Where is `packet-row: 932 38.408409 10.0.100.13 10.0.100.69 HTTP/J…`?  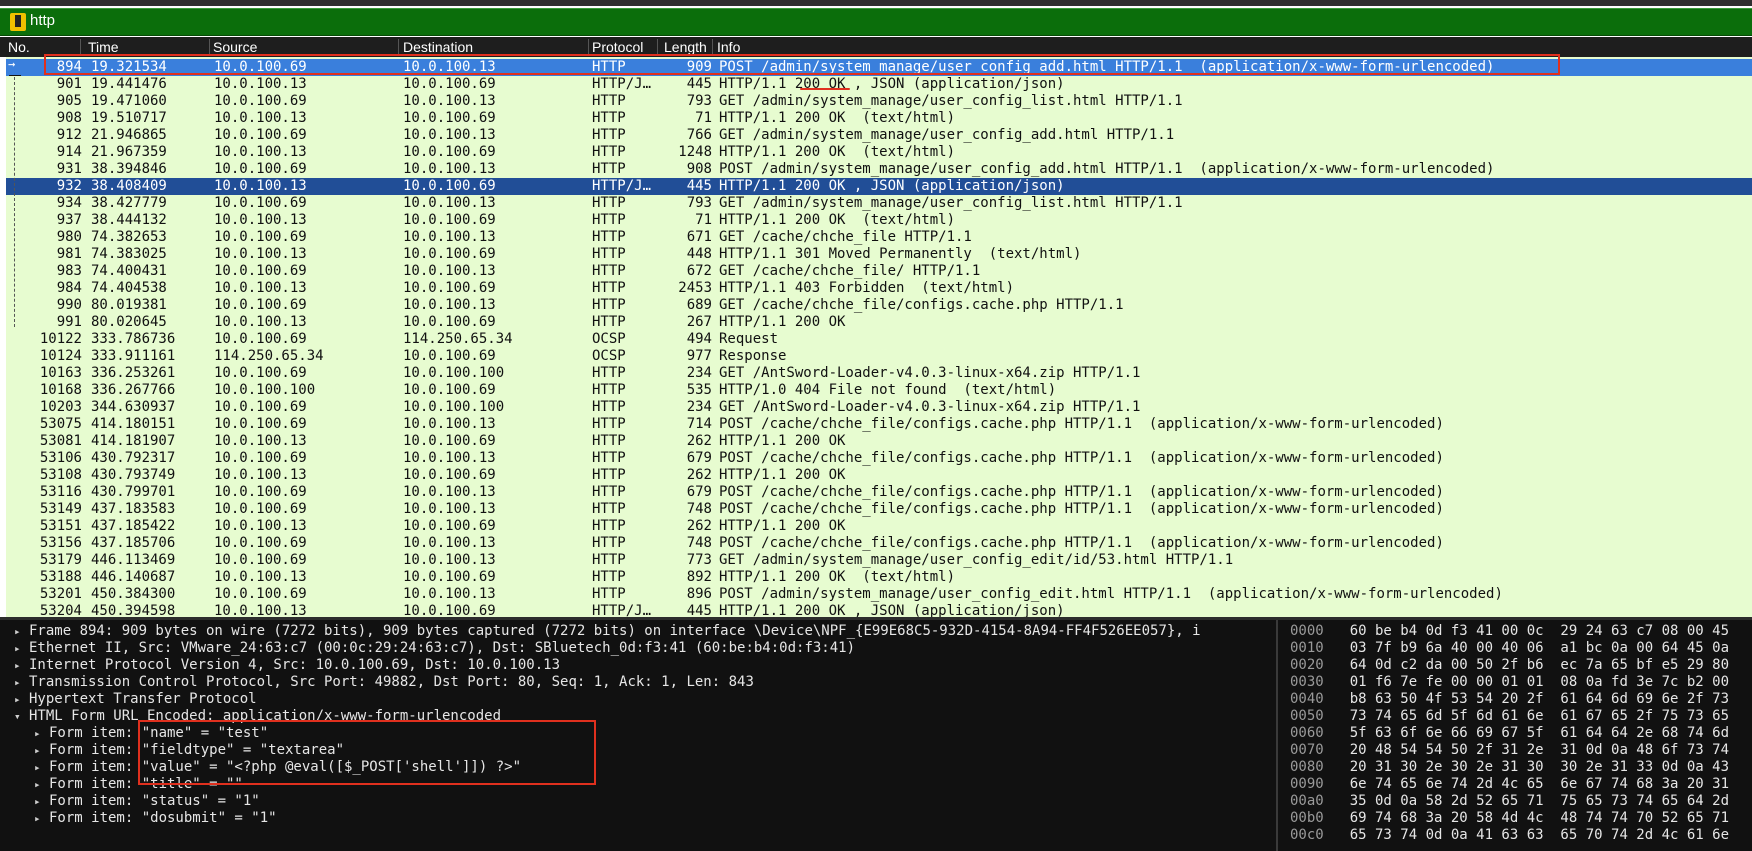
packet-row: 932 38.408409 10.0.100.13 10.0.100.69 HTTP/J… is located at coordinates (879, 186).